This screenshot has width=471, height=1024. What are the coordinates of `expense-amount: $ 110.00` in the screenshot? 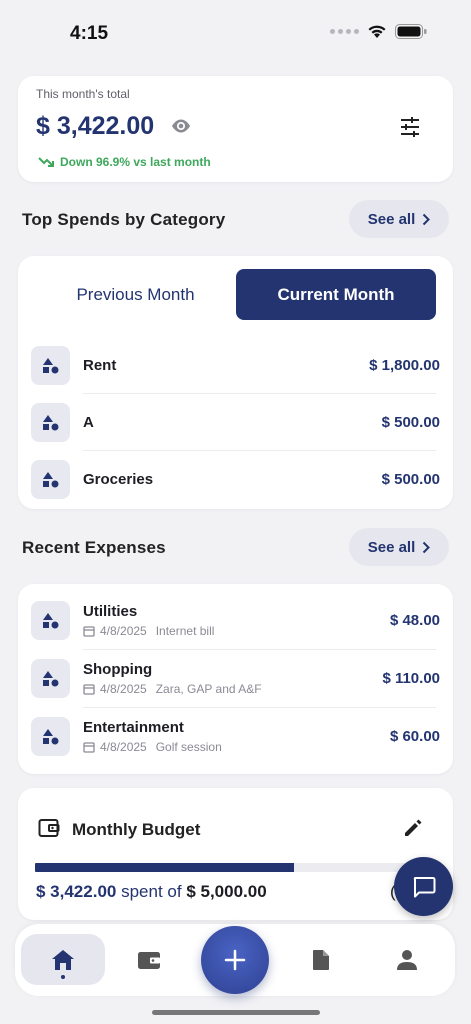 It's located at (411, 678).